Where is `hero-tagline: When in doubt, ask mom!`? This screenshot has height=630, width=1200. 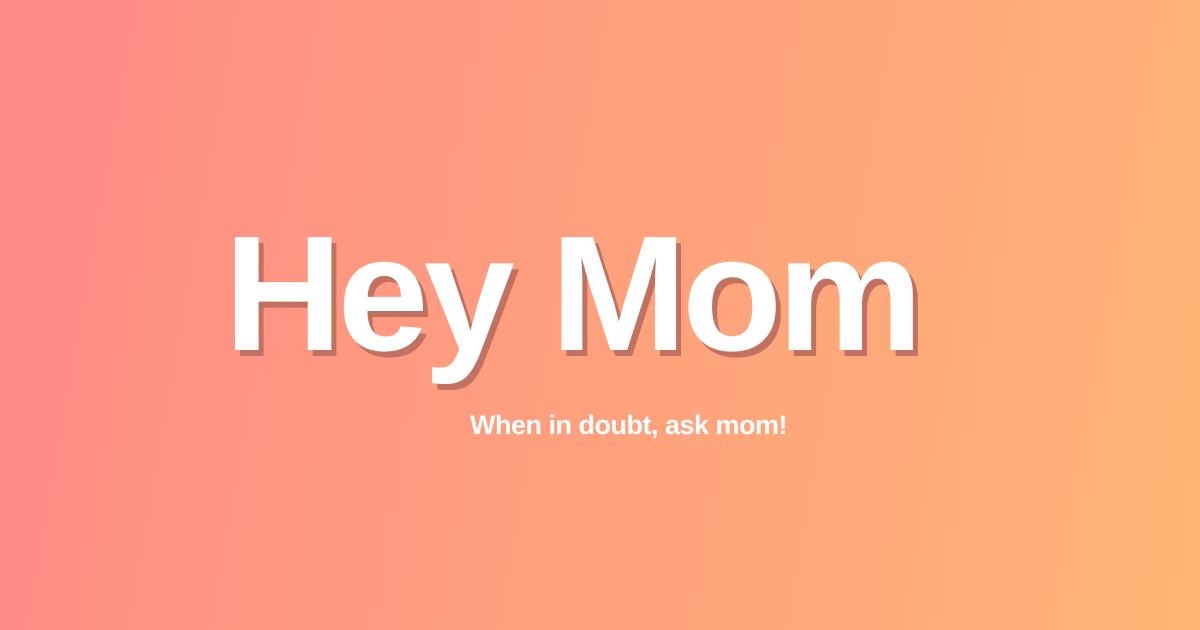 hero-tagline: When in doubt, ask mom! is located at coordinates (629, 425).